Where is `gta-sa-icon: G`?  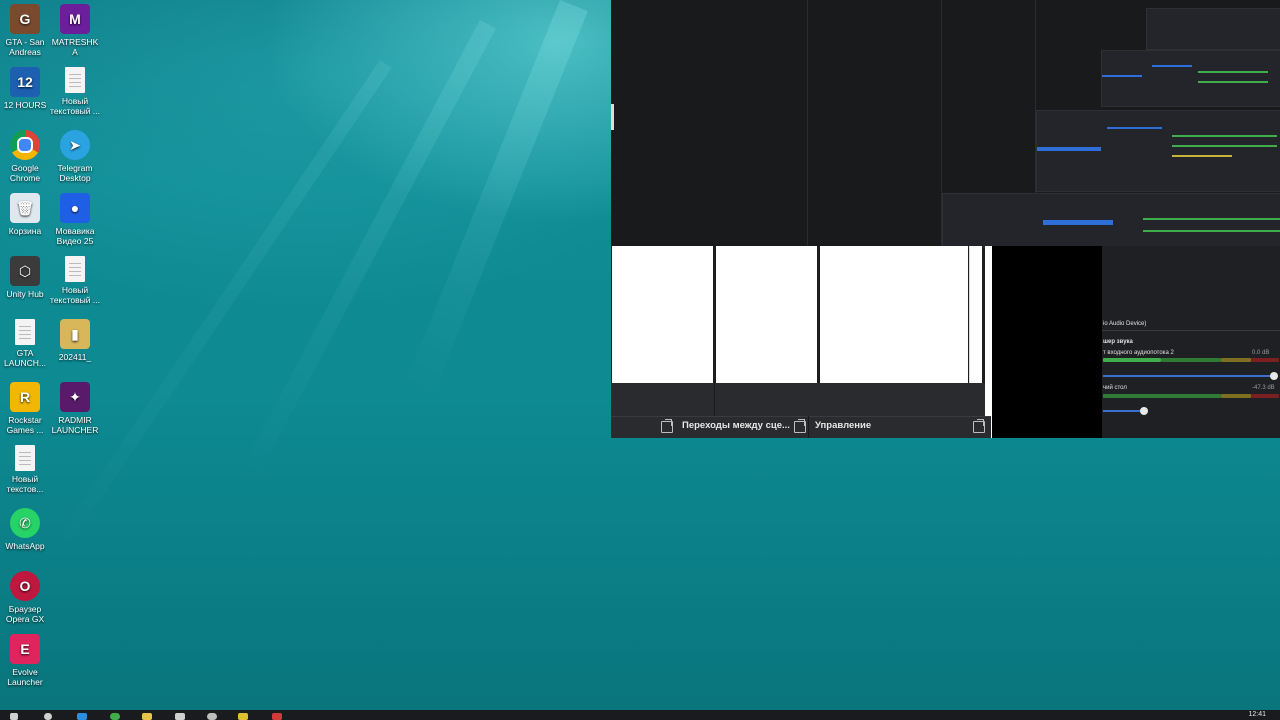 gta-sa-icon: G is located at coordinates (25, 19).